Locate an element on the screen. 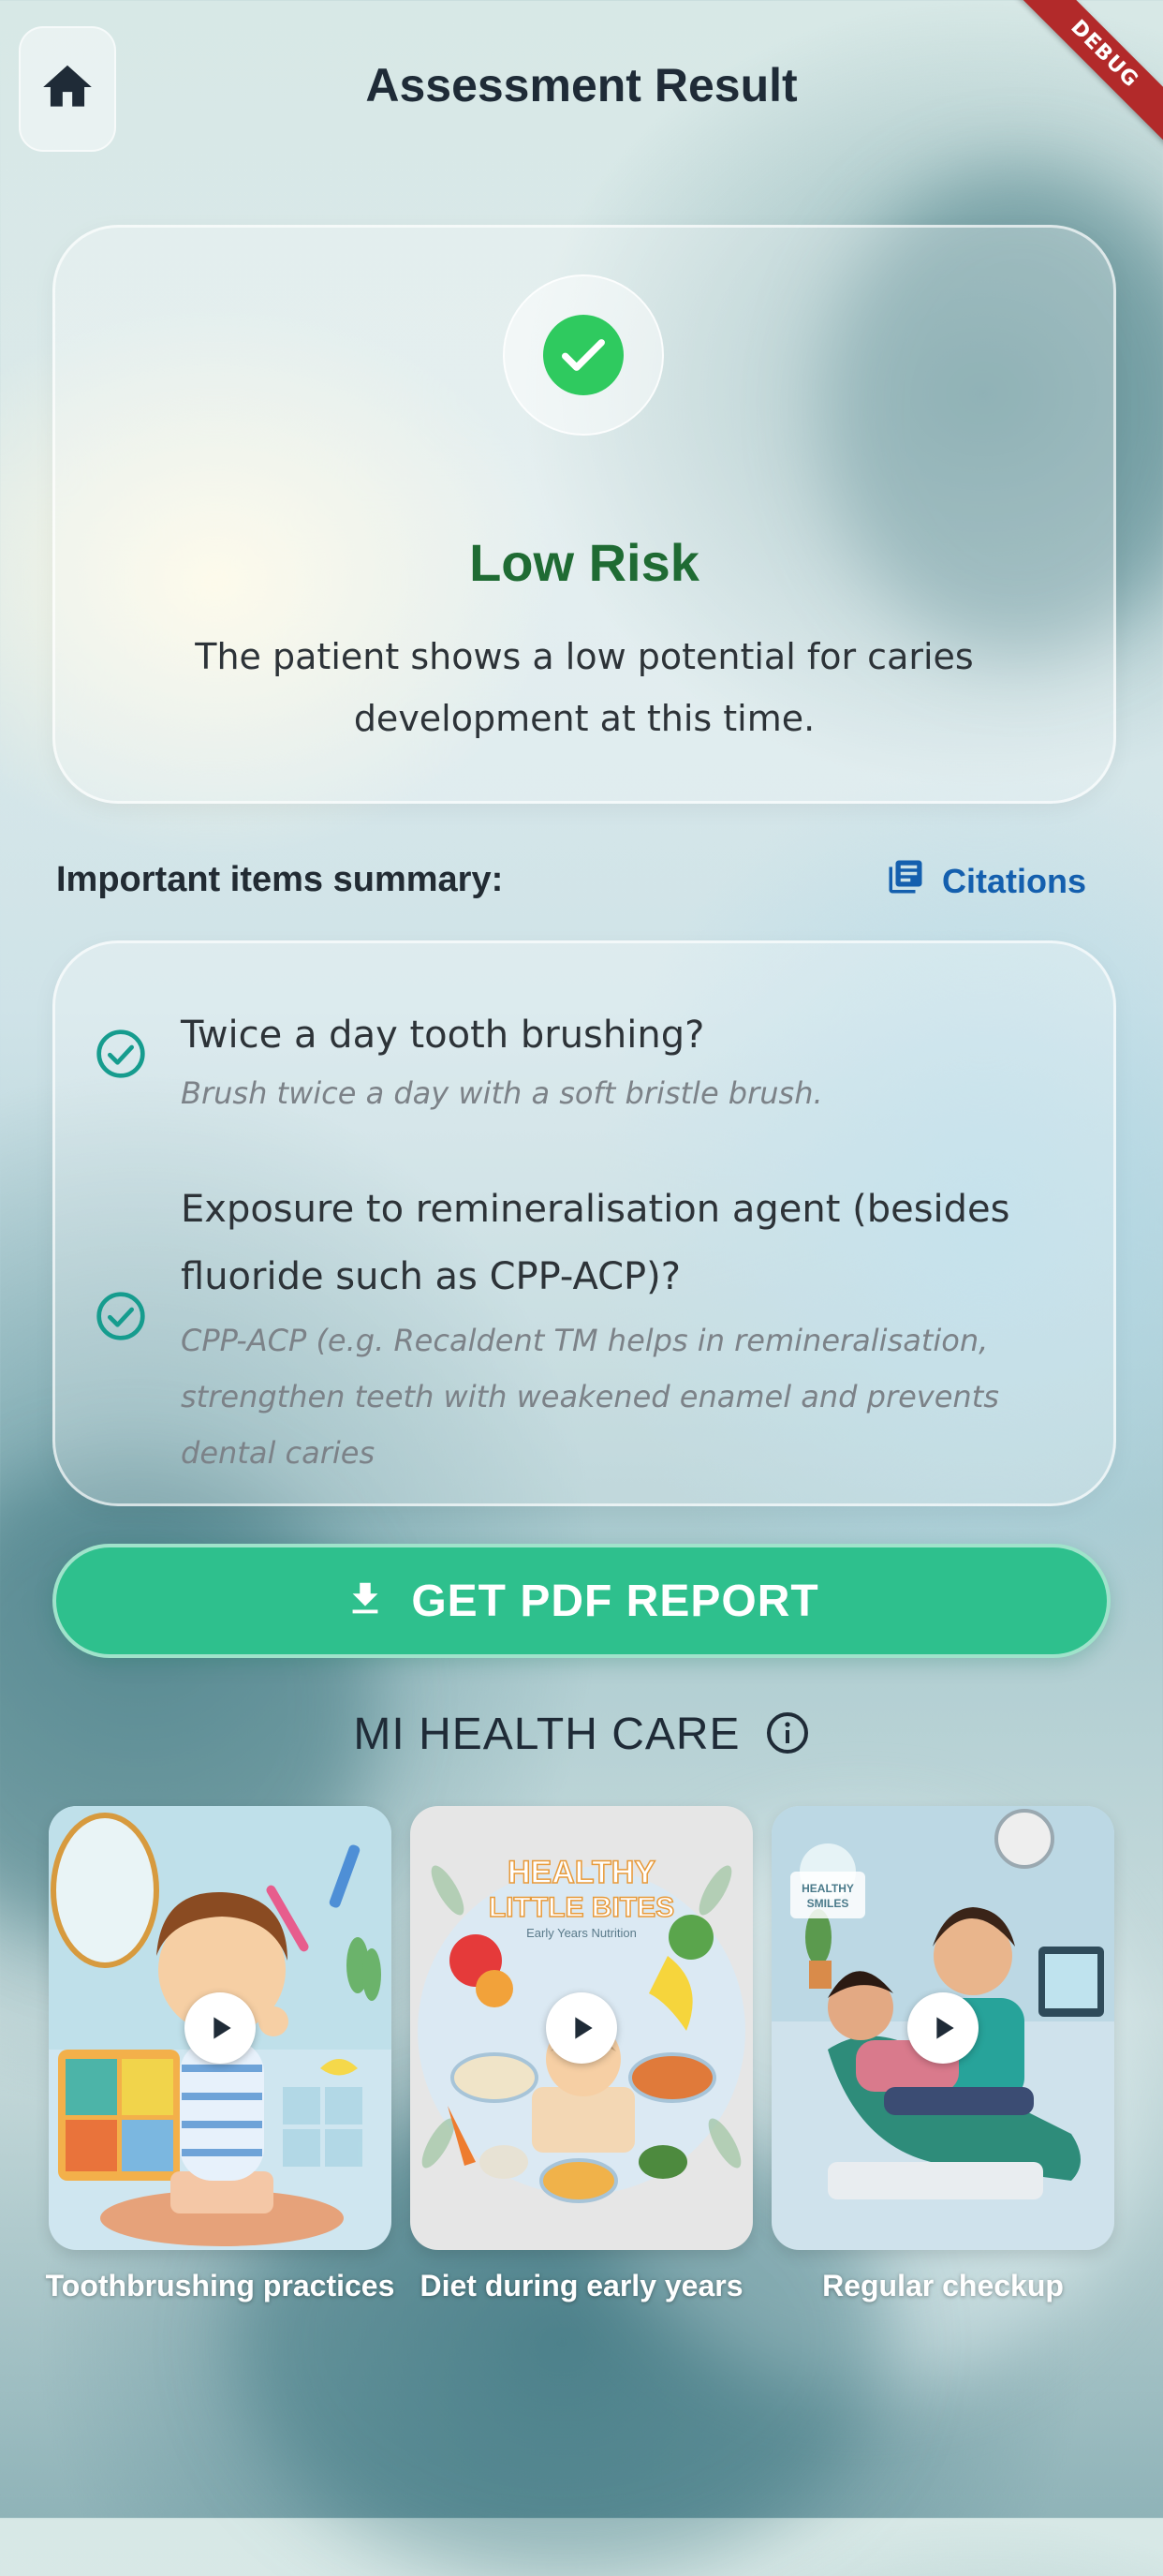  video-card-toothbrushing is located at coordinates (220, 2028).